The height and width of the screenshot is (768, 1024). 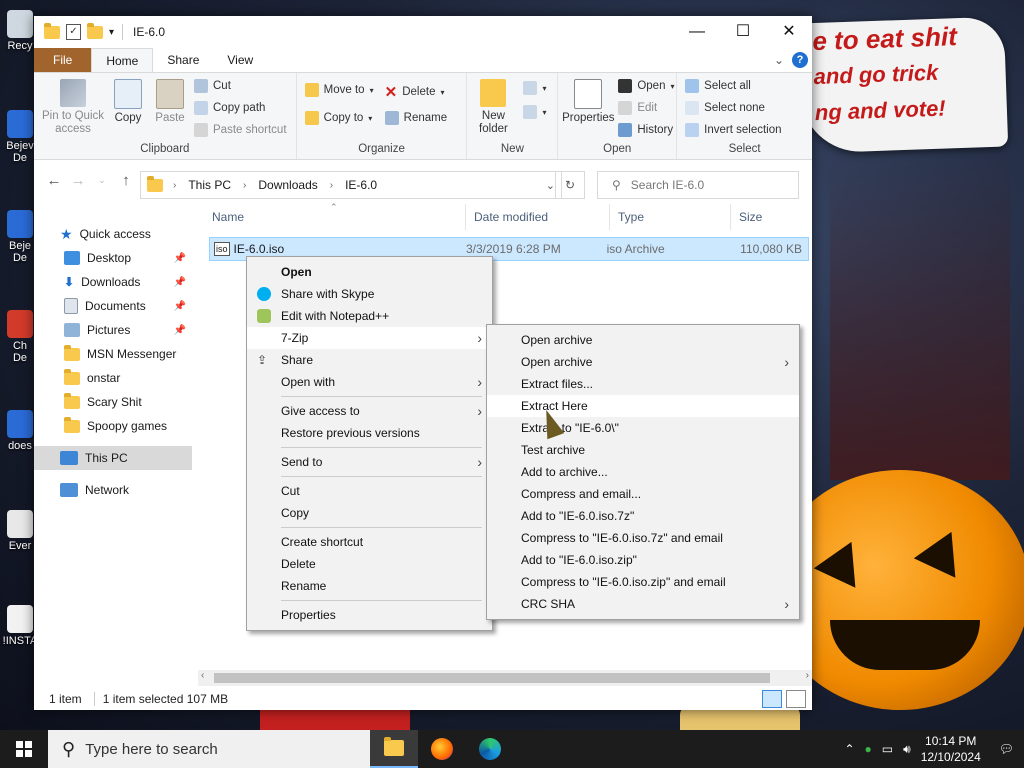 I want to click on help-icon: ?, so click(x=800, y=60).